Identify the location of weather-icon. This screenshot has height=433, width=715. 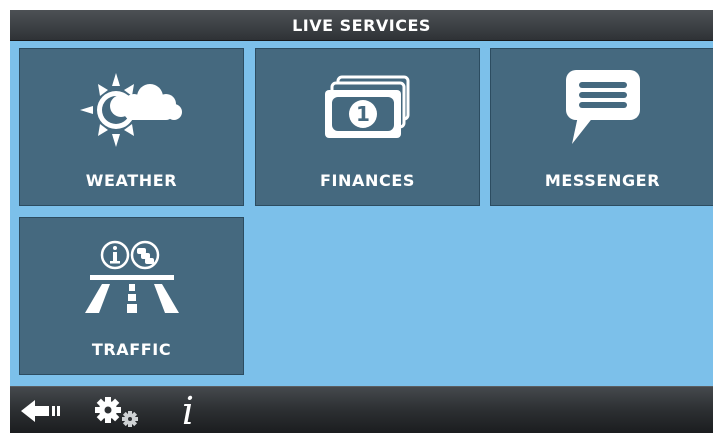
(131, 110).